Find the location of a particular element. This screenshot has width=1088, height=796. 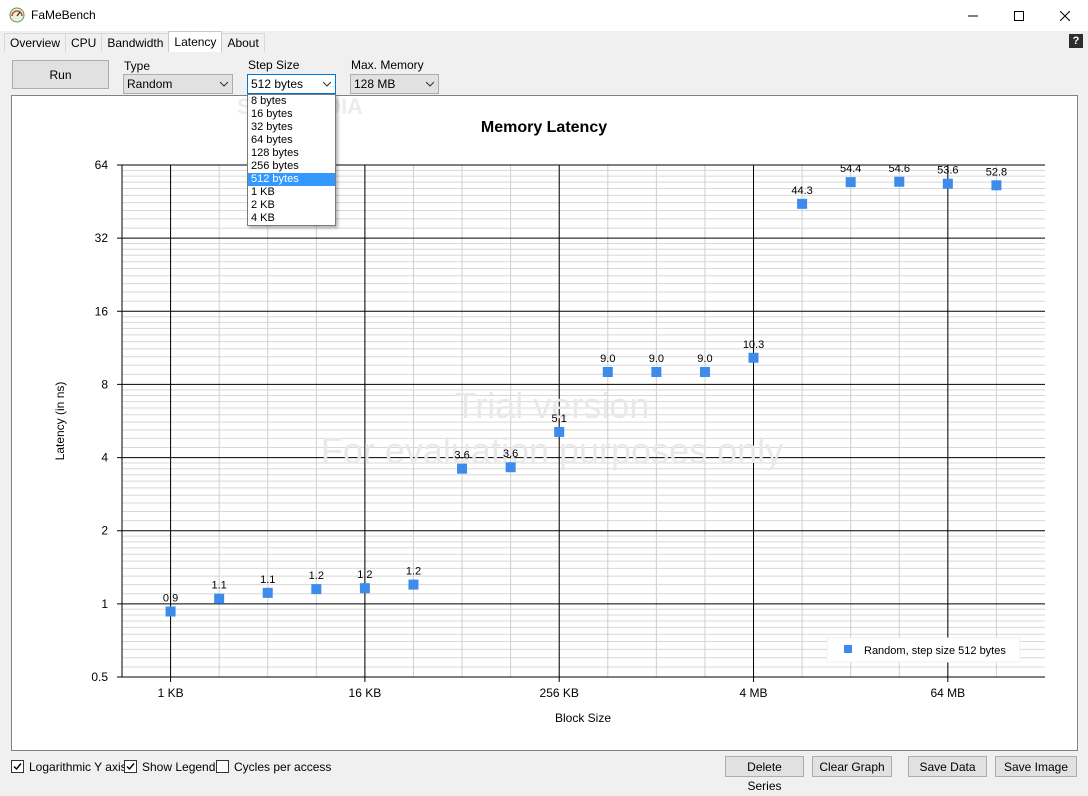

tab-latency: Latency is located at coordinates (195, 41).